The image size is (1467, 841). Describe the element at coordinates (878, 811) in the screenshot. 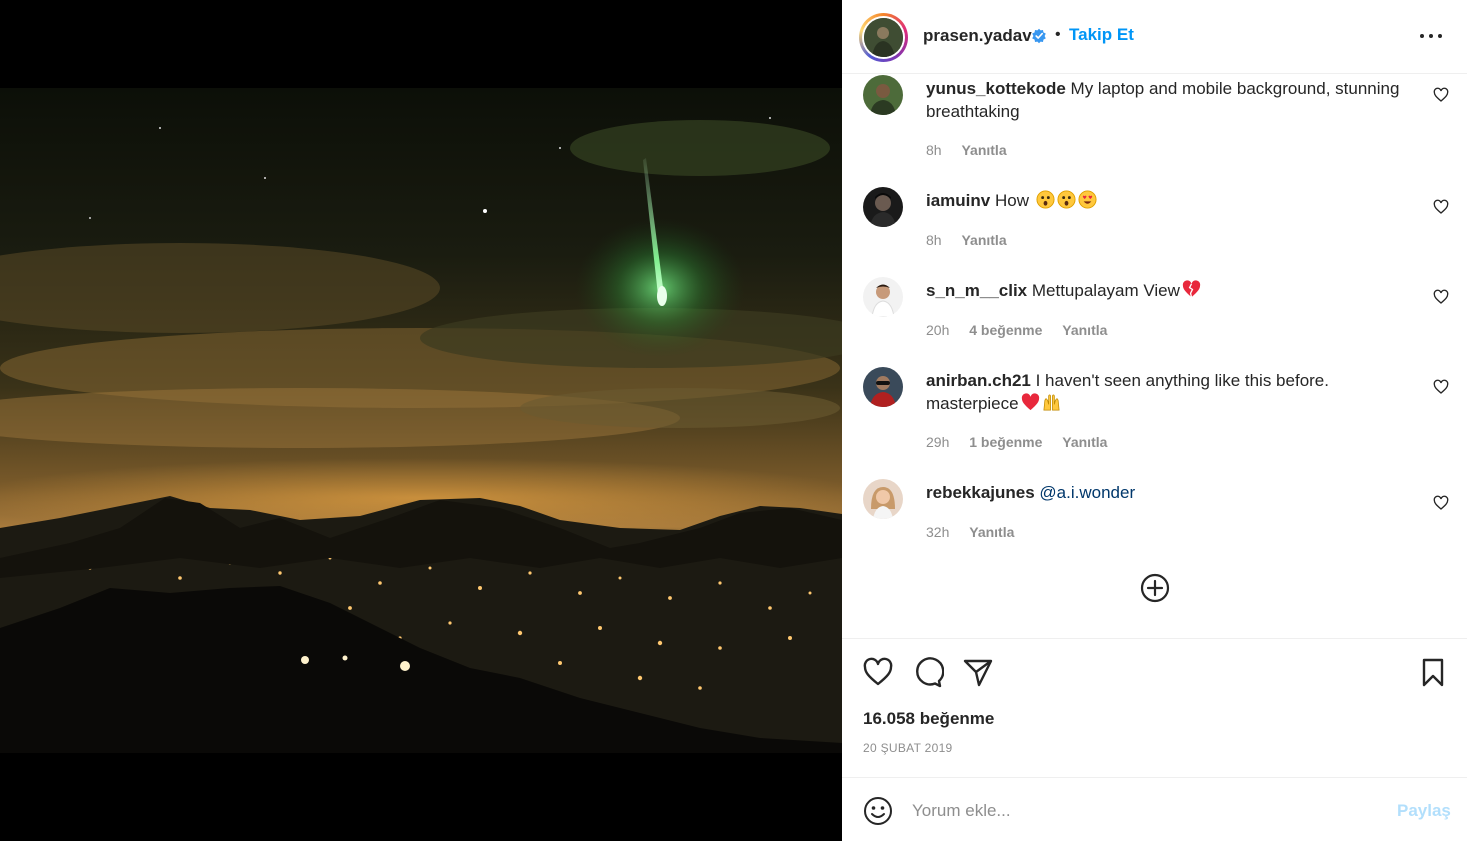

I see `emoji-smiley-icon` at that location.